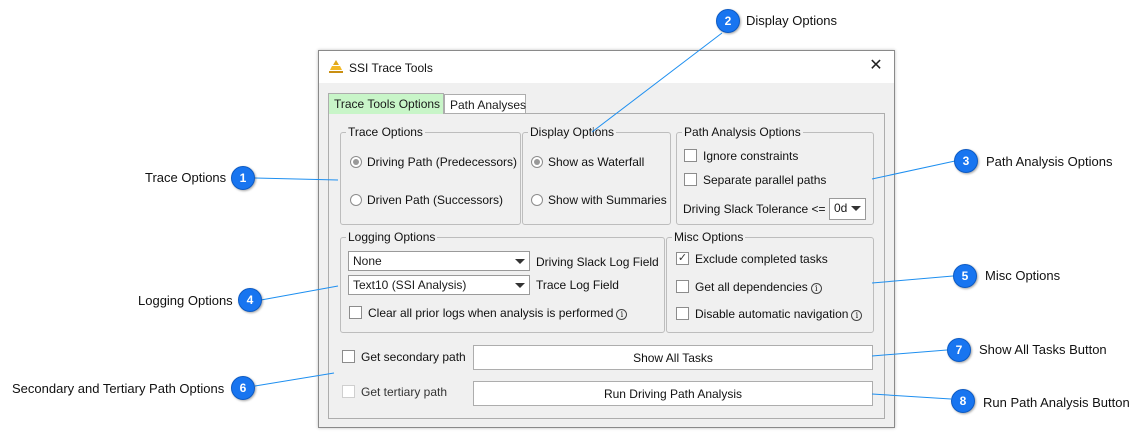 The width and height of the screenshot is (1148, 437). Describe the element at coordinates (404, 392) in the screenshot. I see `tertiary-path-label: Get tertiary path` at that location.